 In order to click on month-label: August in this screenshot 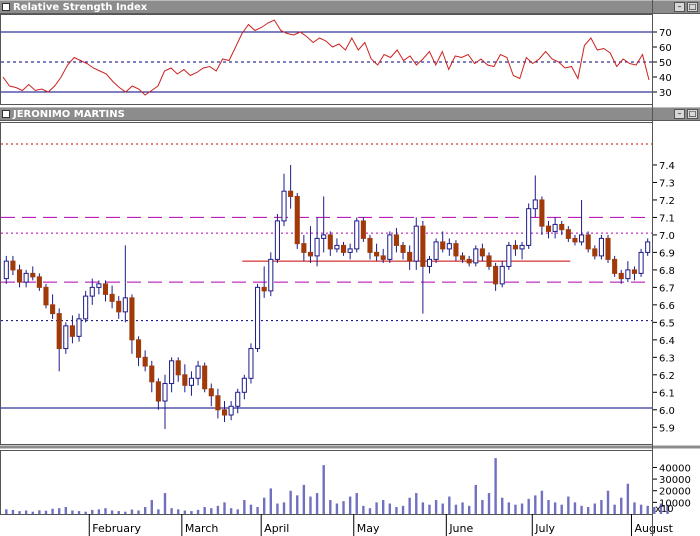, I will do `click(653, 528)`.